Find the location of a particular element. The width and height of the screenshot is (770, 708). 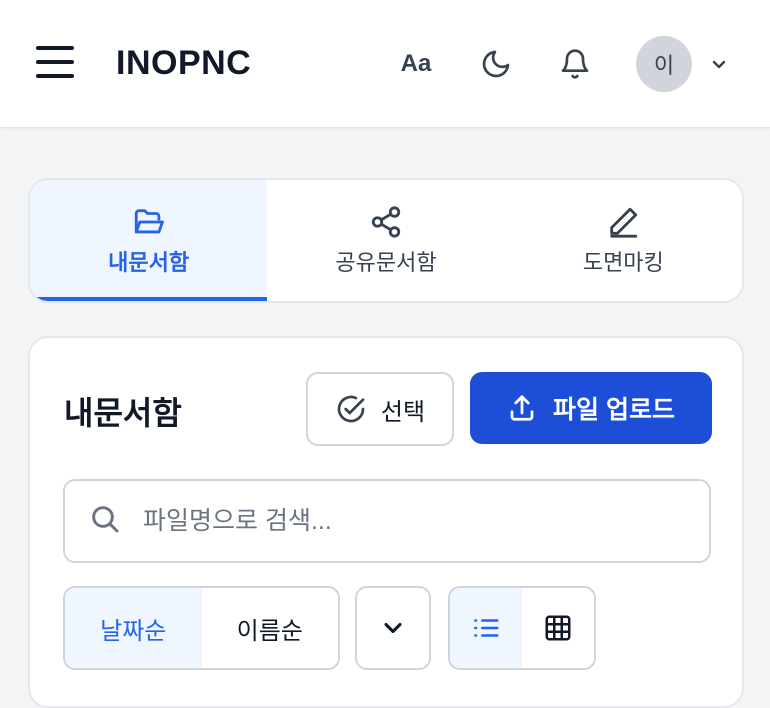

list-view-button is located at coordinates (486, 628).